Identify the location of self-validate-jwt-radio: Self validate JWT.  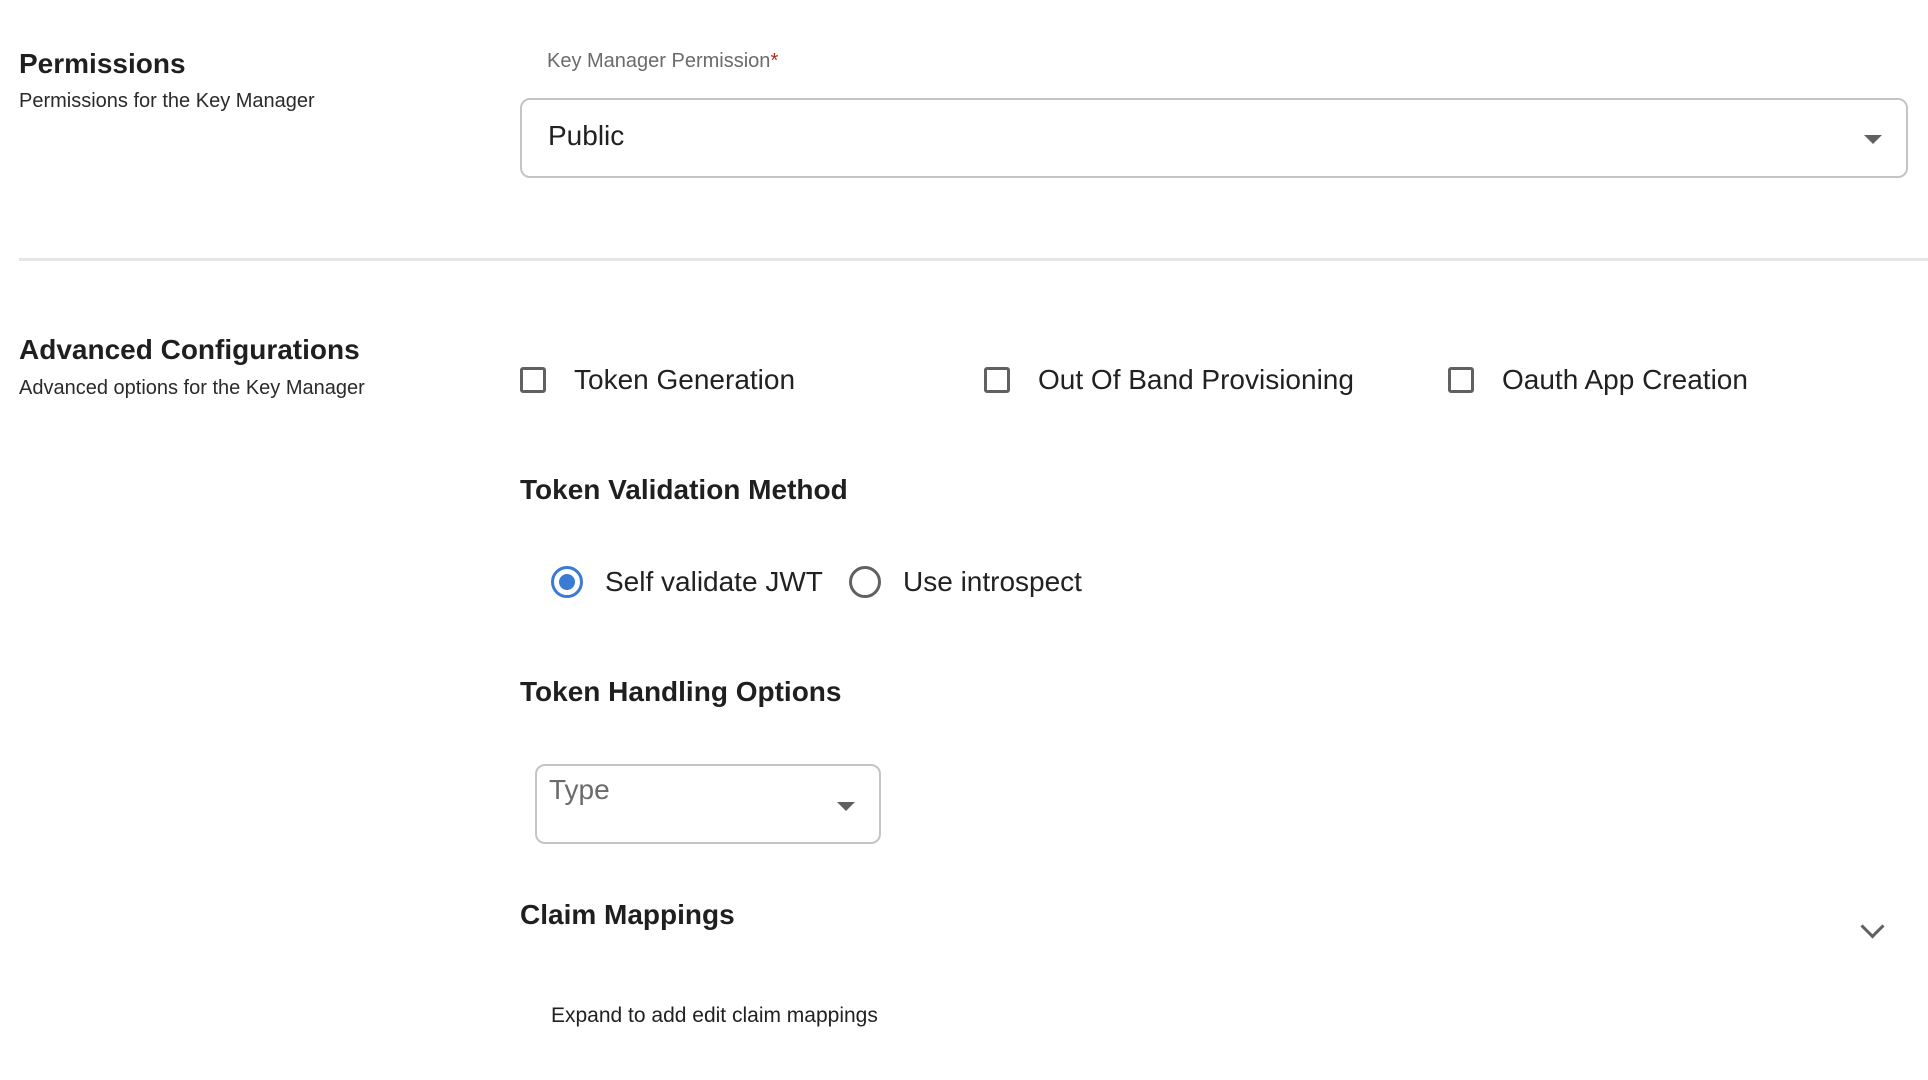
(687, 582).